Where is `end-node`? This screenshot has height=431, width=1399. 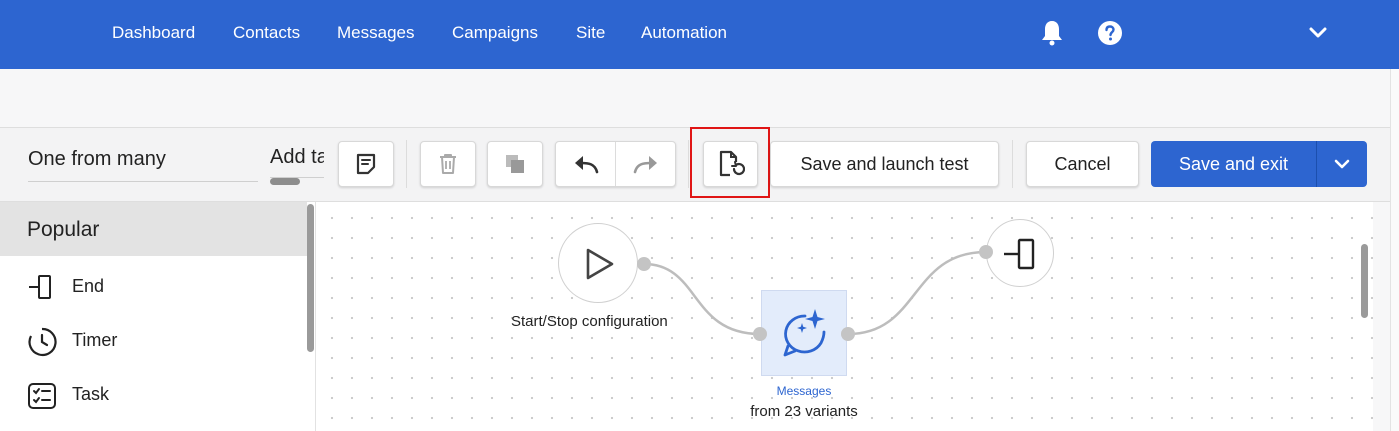
end-node is located at coordinates (1020, 253).